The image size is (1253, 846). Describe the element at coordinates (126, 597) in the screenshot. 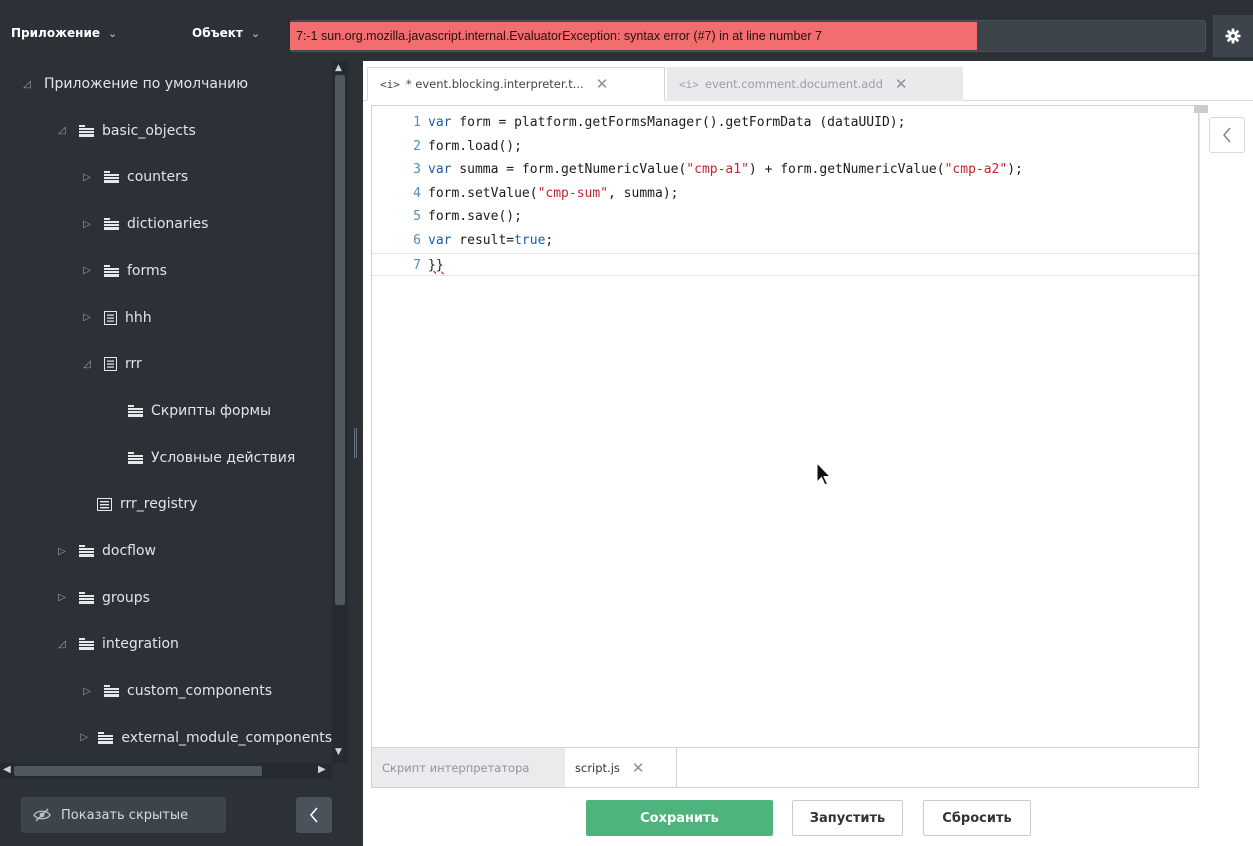

I see `tree-item-label: groups` at that location.